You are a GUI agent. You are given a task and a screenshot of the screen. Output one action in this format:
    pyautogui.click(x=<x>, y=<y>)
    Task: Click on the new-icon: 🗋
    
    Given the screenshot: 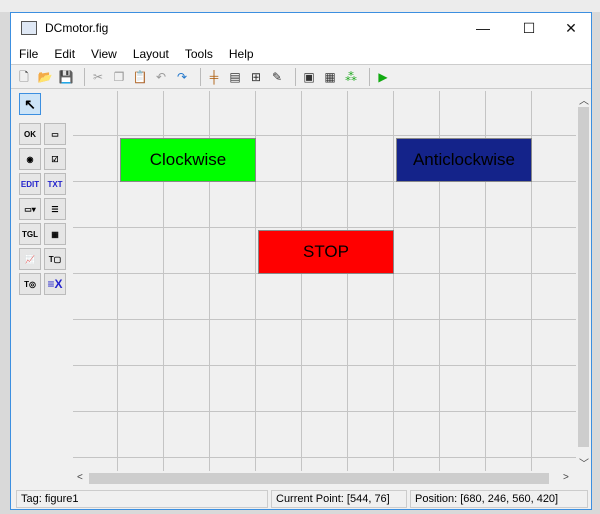 What is the action you would take?
    pyautogui.click(x=24, y=77)
    